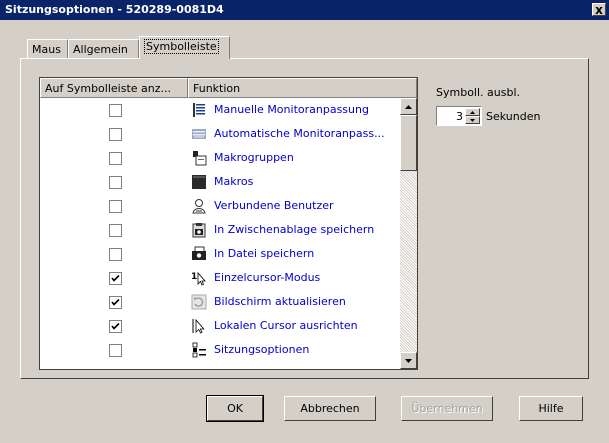 The image size is (609, 443). I want to click on tab-allgemein: Allgemein, so click(103, 48).